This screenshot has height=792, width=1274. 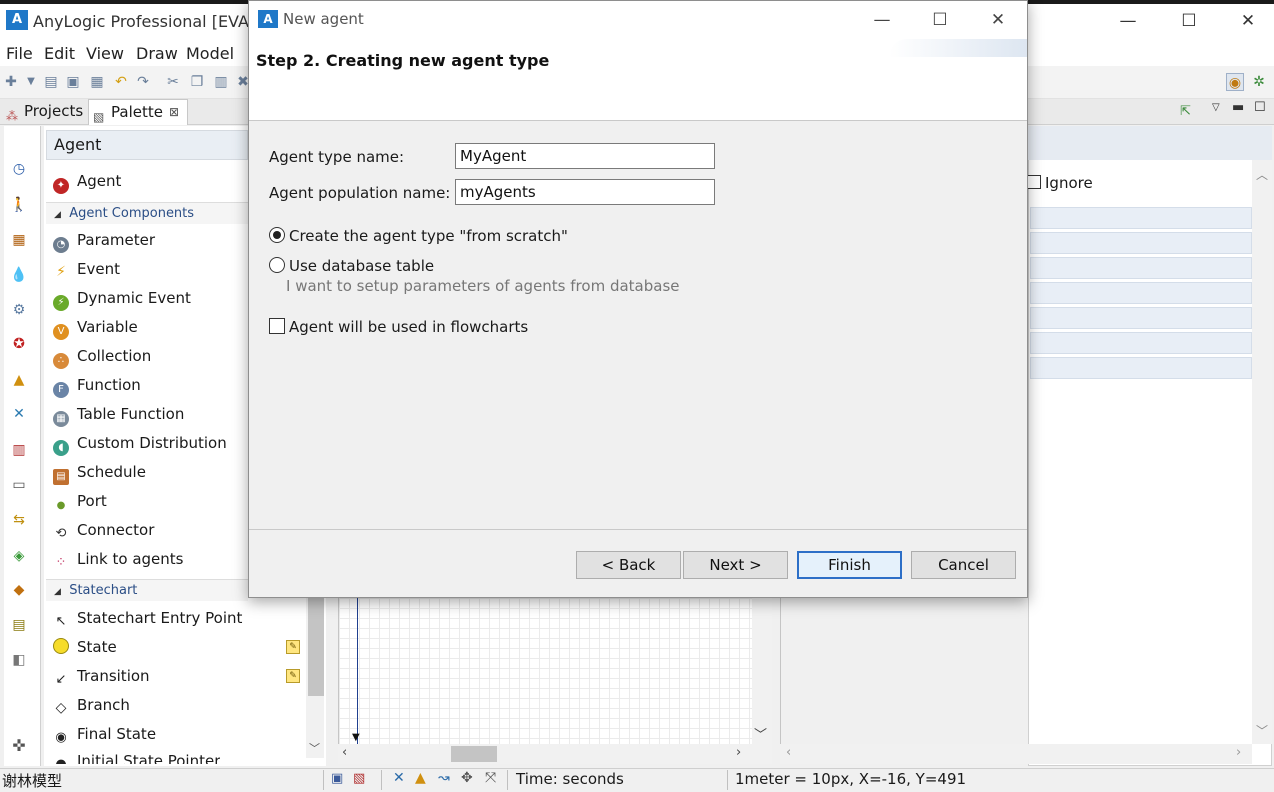 I want to click on menu-draw: Draw, so click(x=157, y=53).